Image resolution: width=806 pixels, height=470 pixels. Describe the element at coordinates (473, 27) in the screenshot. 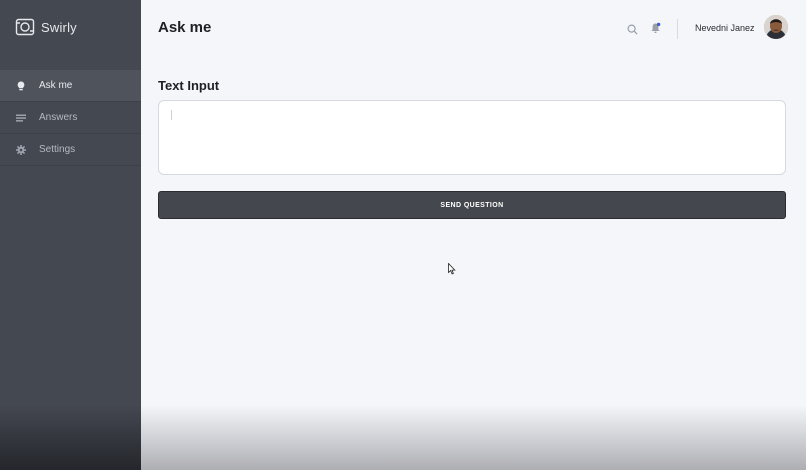

I see `top-header: Ask me Nevedni Janez` at that location.